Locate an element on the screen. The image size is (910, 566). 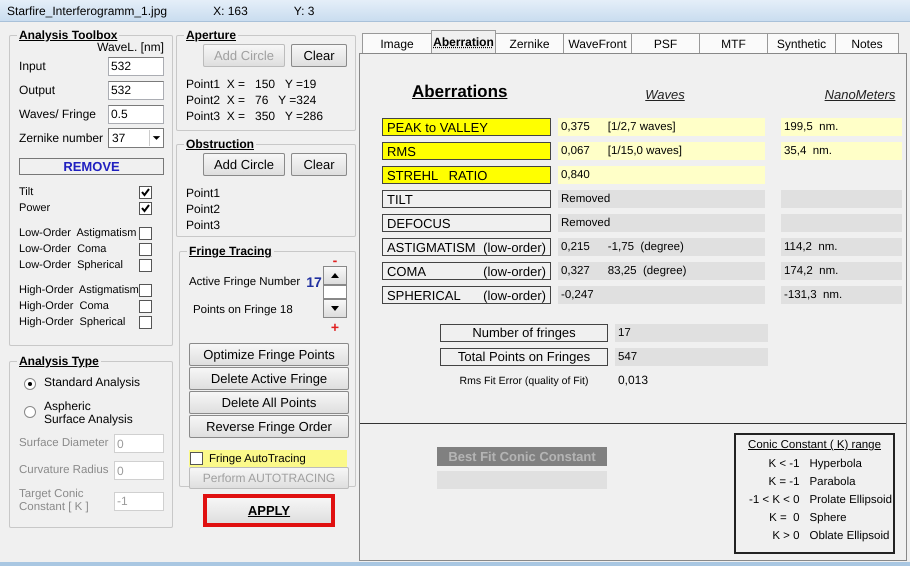
up-button is located at coordinates (335, 275).